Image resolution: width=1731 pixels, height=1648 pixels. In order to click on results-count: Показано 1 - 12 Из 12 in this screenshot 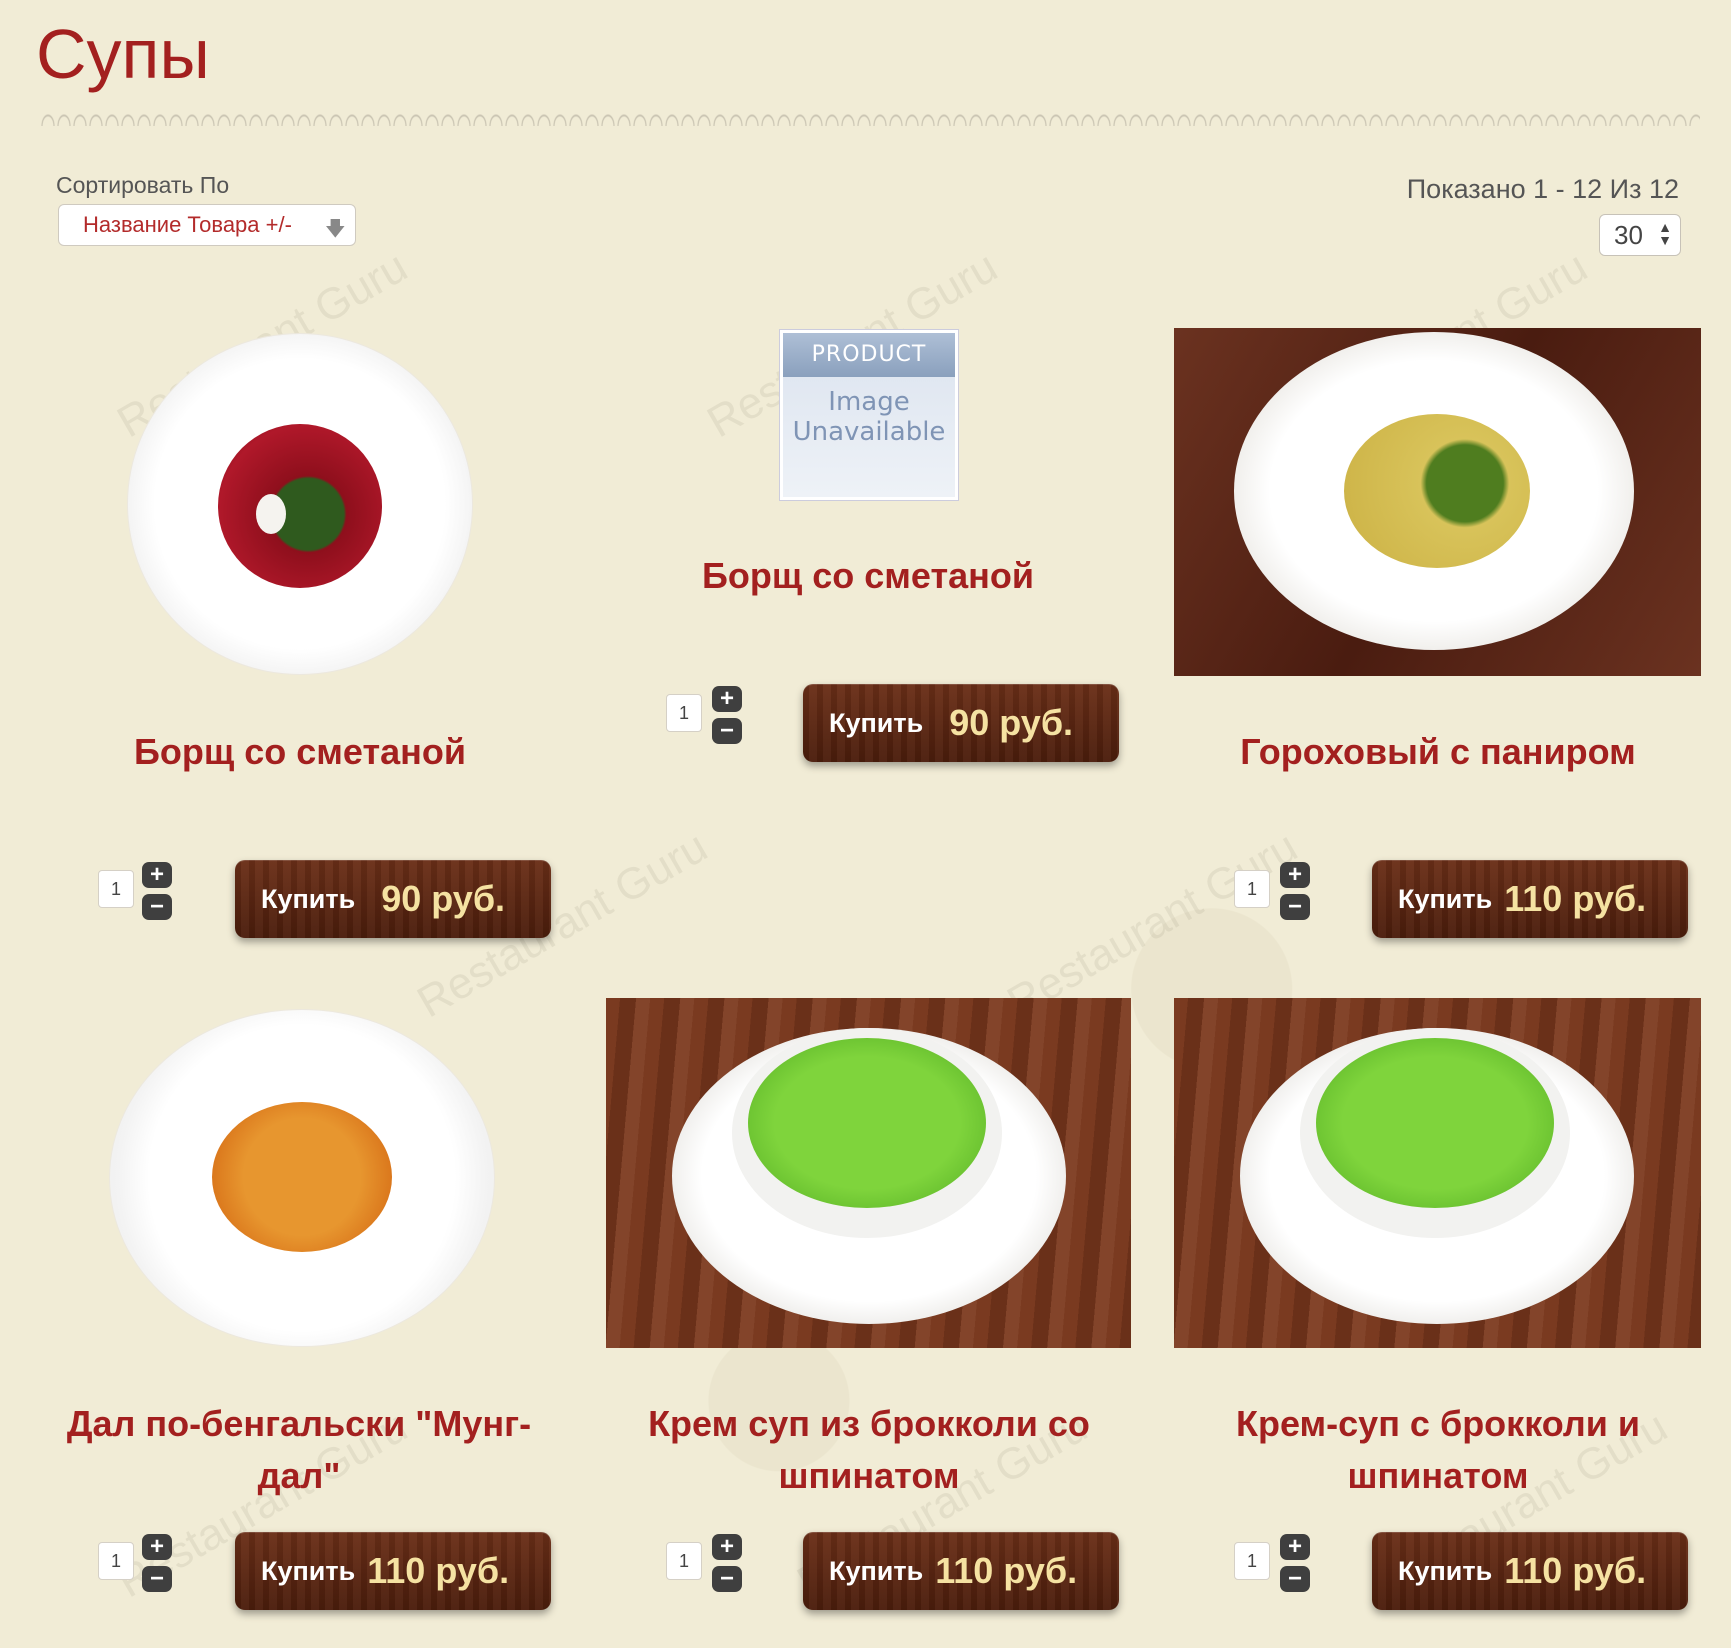, I will do `click(1542, 189)`.